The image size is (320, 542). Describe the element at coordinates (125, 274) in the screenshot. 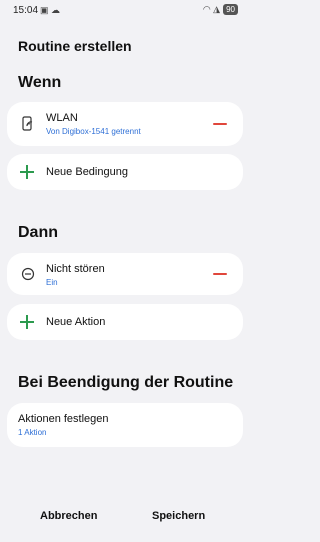

I see `action-card-dnd: Nicht stören Ein` at that location.